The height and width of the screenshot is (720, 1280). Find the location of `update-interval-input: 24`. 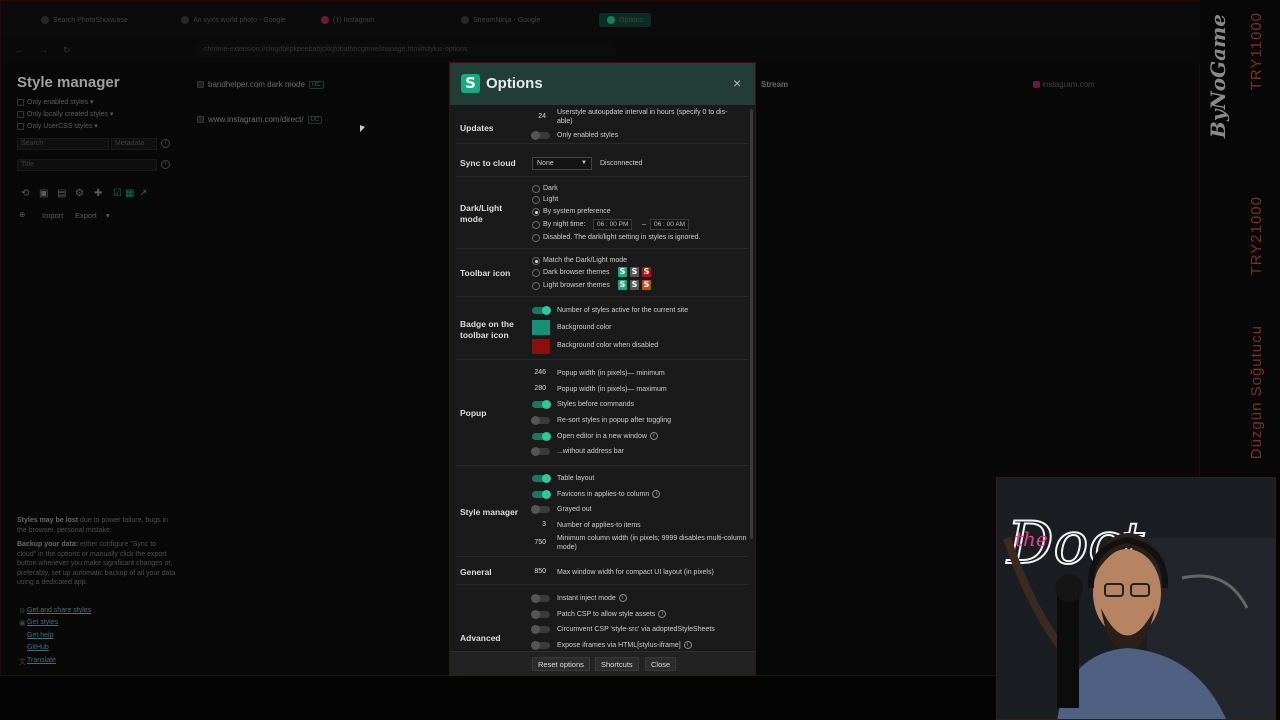

update-interval-input: 24 is located at coordinates (539, 116).